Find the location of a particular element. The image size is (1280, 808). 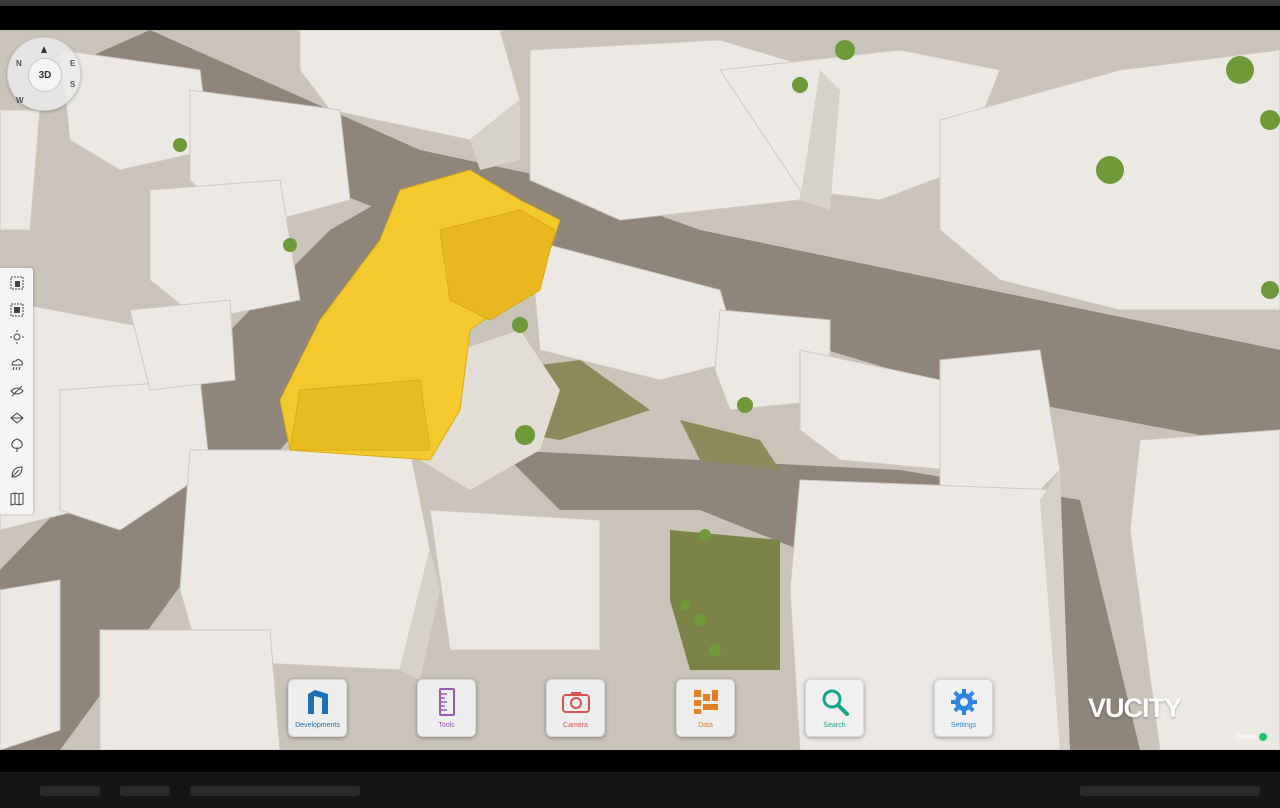

sun-icon is located at coordinates (17, 337).